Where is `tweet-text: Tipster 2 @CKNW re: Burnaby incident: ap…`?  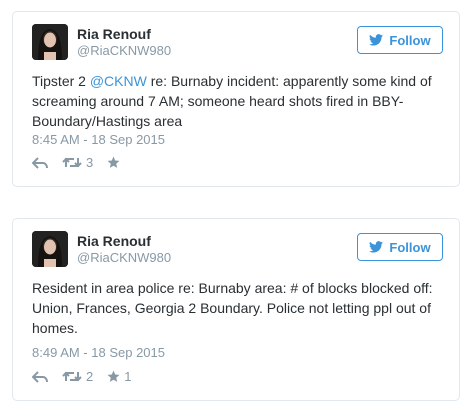 tweet-text: Tipster 2 @CKNW re: Burnaby incident: ap… is located at coordinates (238, 101).